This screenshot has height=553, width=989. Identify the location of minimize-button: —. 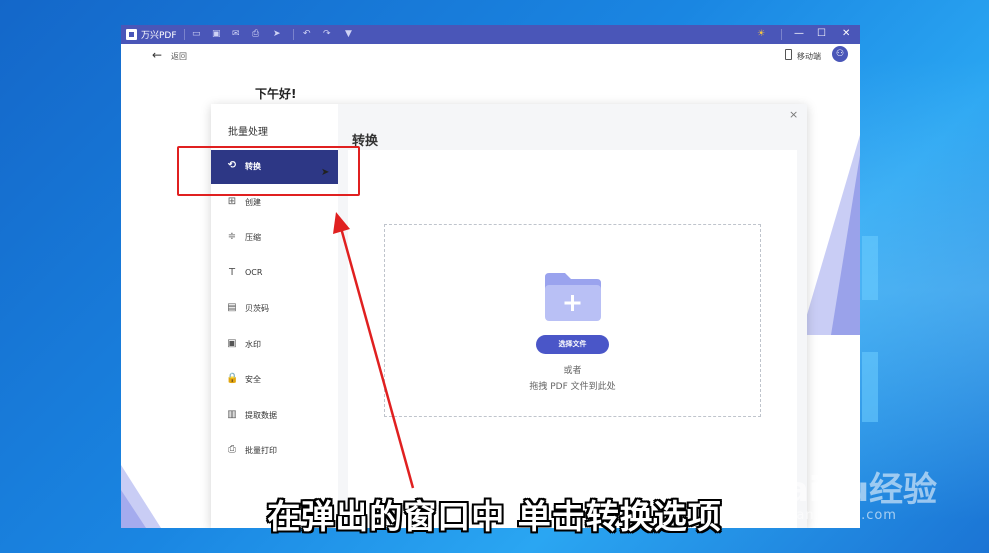
(799, 34).